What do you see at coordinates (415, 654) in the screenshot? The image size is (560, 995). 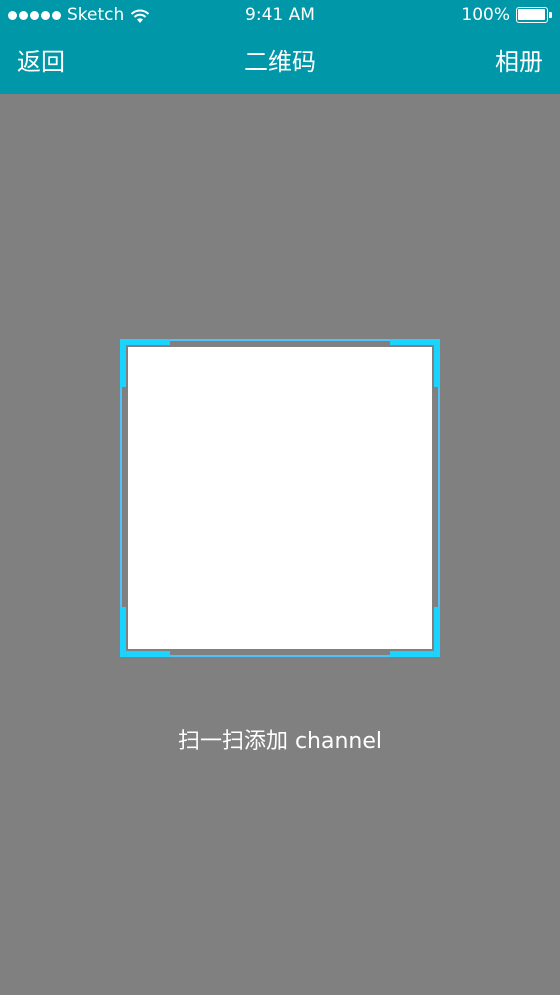 I see `corner-bottom-right` at bounding box center [415, 654].